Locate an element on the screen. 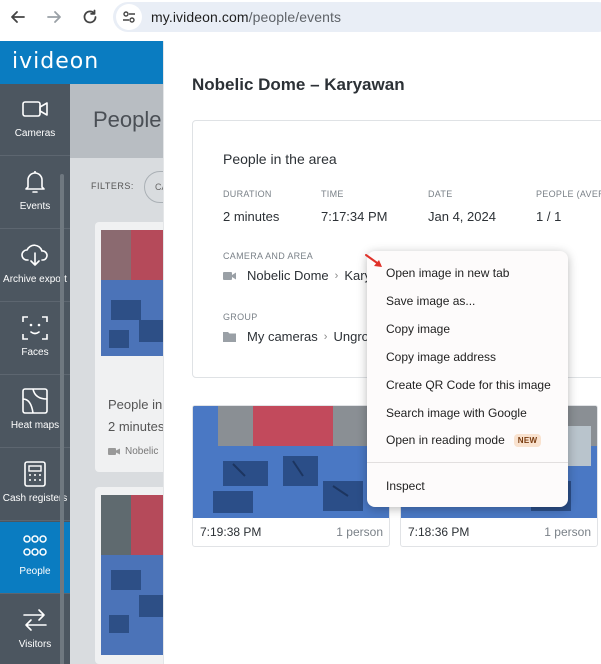 This screenshot has width=601, height=664. event-card-camera: Nobelic is located at coordinates (133, 451).